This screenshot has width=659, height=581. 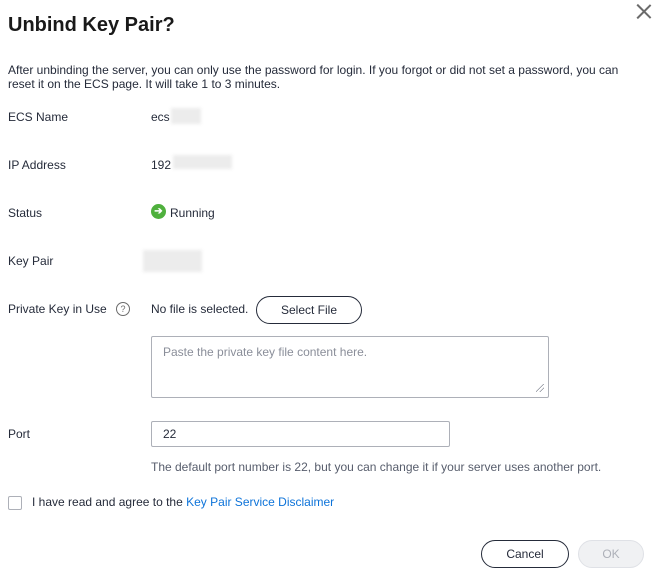 I want to click on resize-handle-icon, so click(x=540, y=388).